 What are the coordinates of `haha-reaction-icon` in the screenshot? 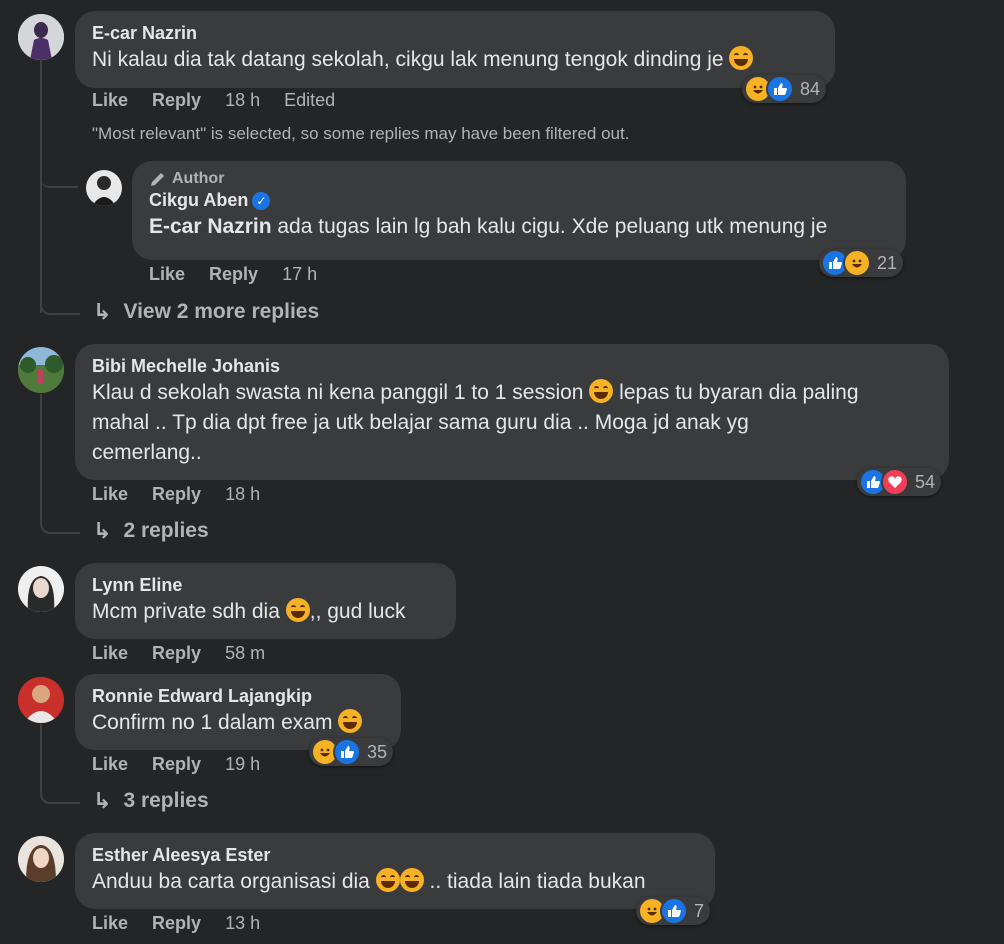 It's located at (857, 263).